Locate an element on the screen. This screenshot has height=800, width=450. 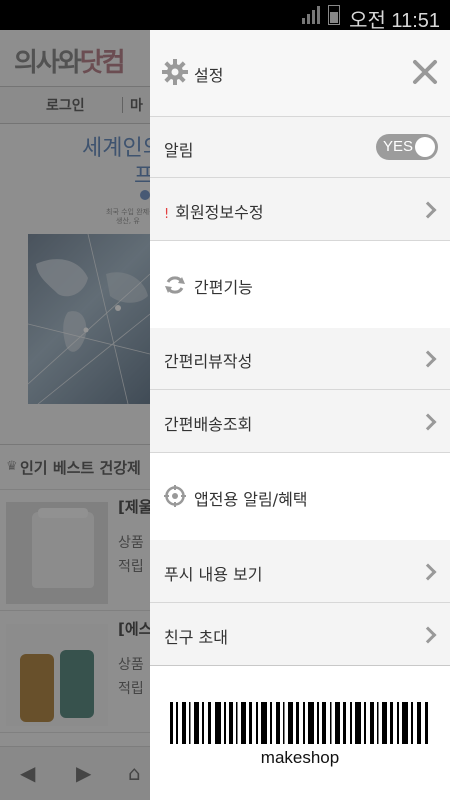
push-content-row: 푸시 내용 보기 is located at coordinates (300, 571).